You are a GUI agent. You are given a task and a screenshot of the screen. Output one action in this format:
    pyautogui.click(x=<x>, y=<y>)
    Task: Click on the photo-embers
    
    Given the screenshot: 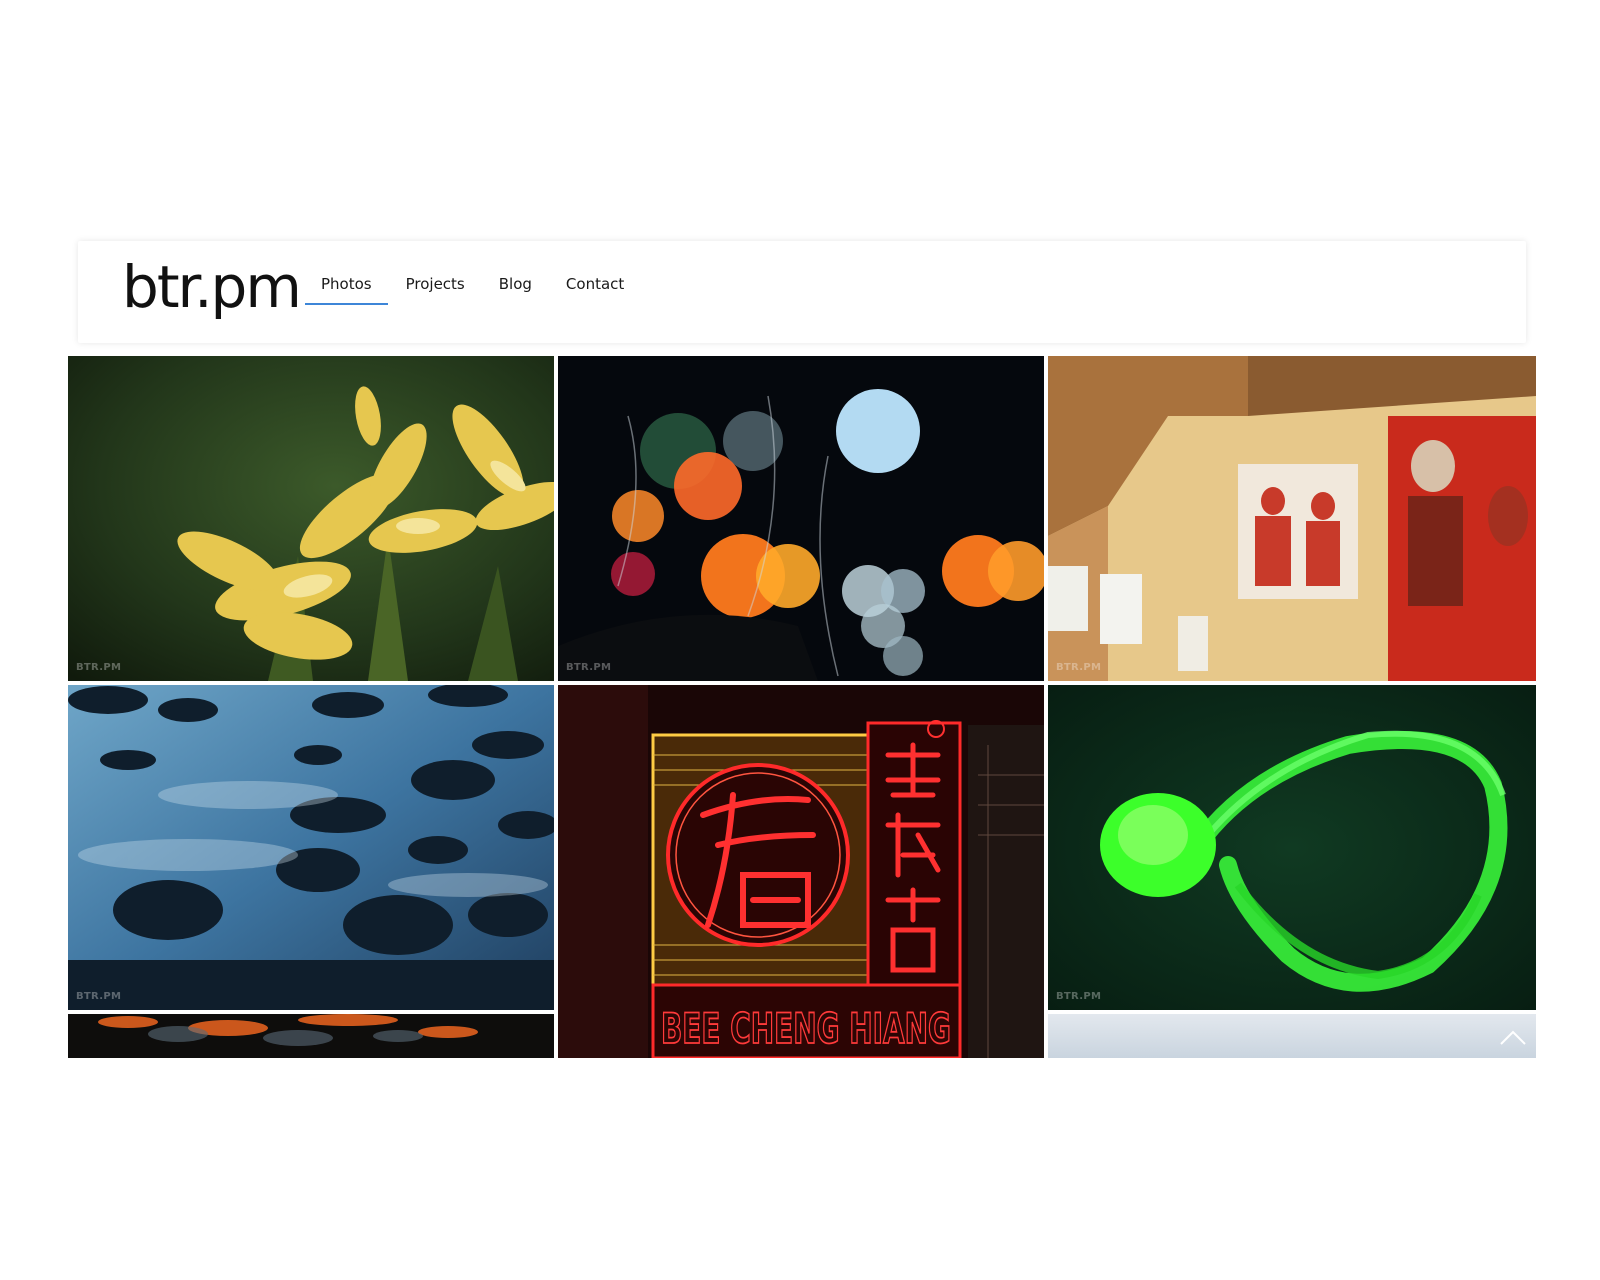 What is the action you would take?
    pyautogui.click(x=311, y=1036)
    